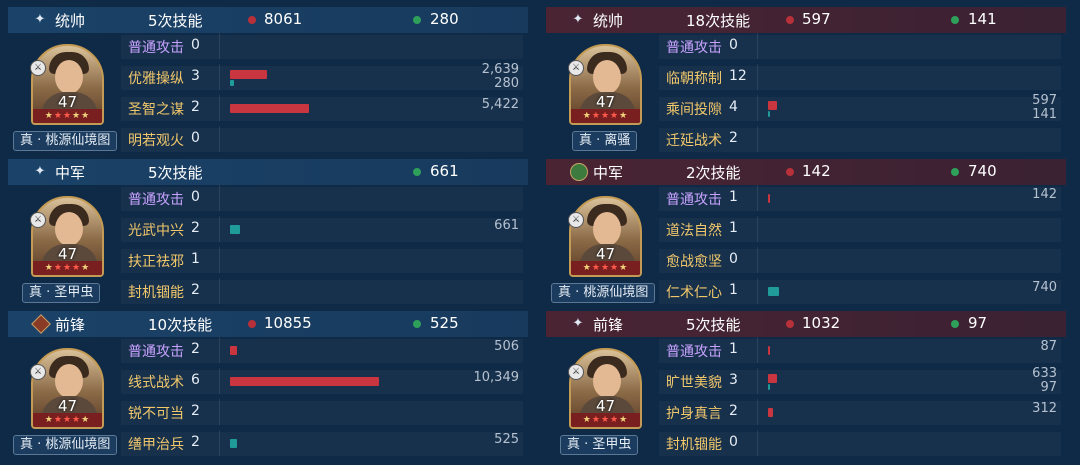 The height and width of the screenshot is (465, 1080). Describe the element at coordinates (713, 173) in the screenshot. I see `skill-count: 2次技能` at that location.